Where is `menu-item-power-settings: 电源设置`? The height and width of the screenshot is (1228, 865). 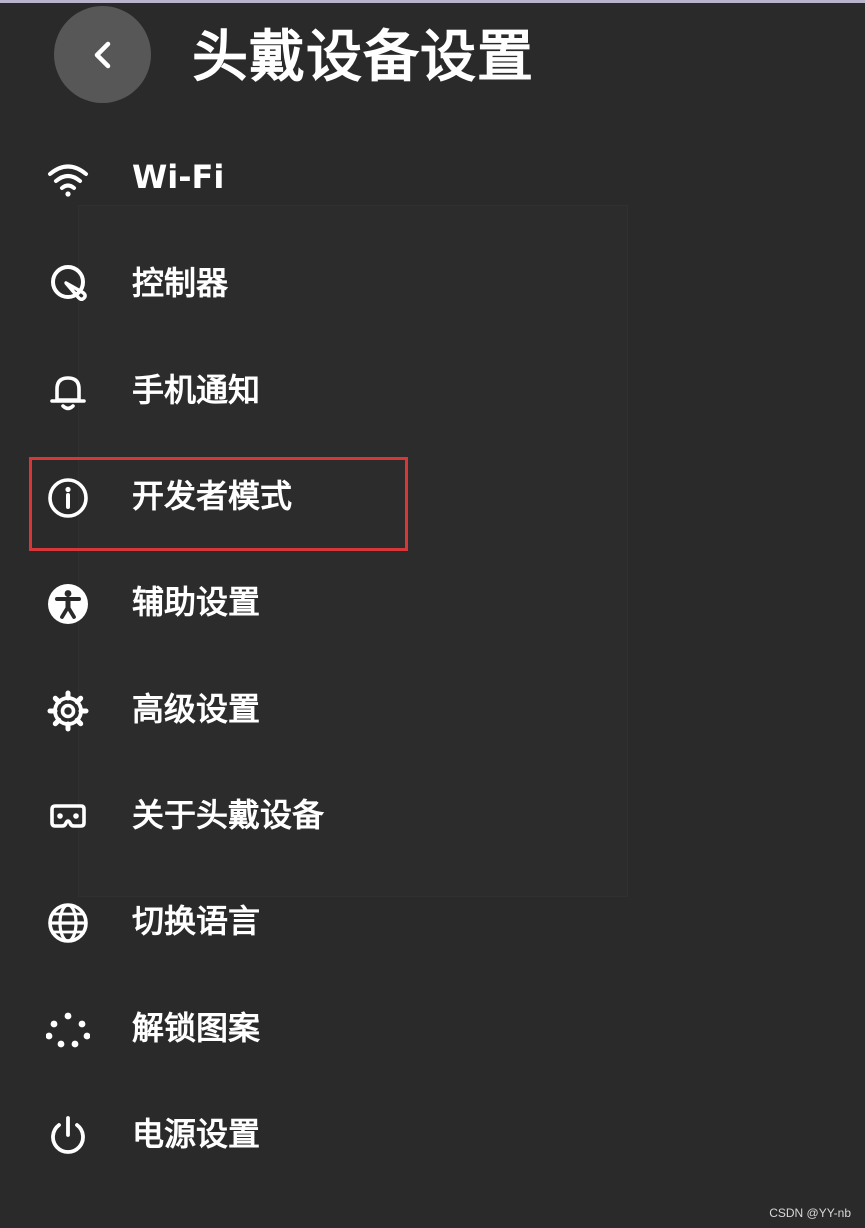
menu-item-power-settings: 电源设置 is located at coordinates (320, 1134).